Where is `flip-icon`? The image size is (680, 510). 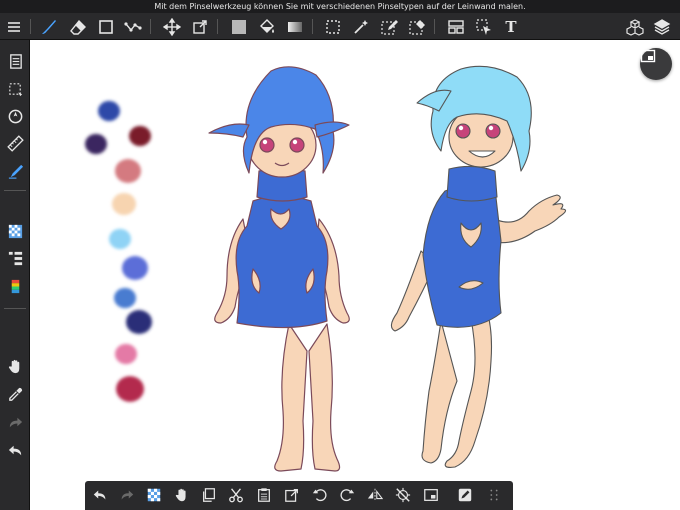
flip-icon is located at coordinates (375, 495).